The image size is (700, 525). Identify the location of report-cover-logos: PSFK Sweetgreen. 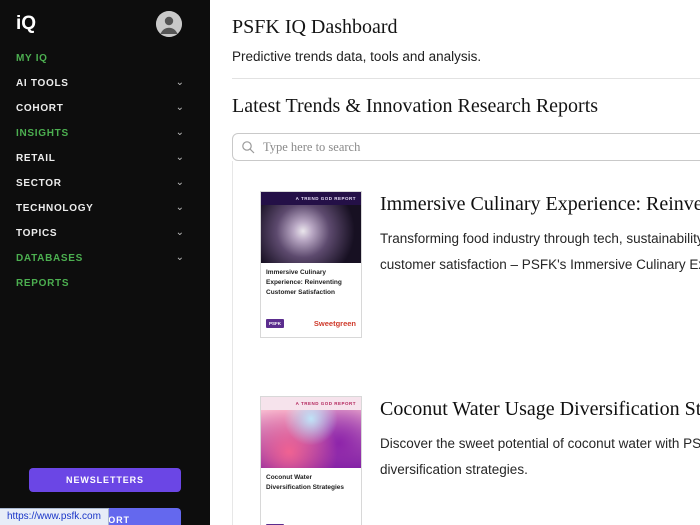
(311, 325).